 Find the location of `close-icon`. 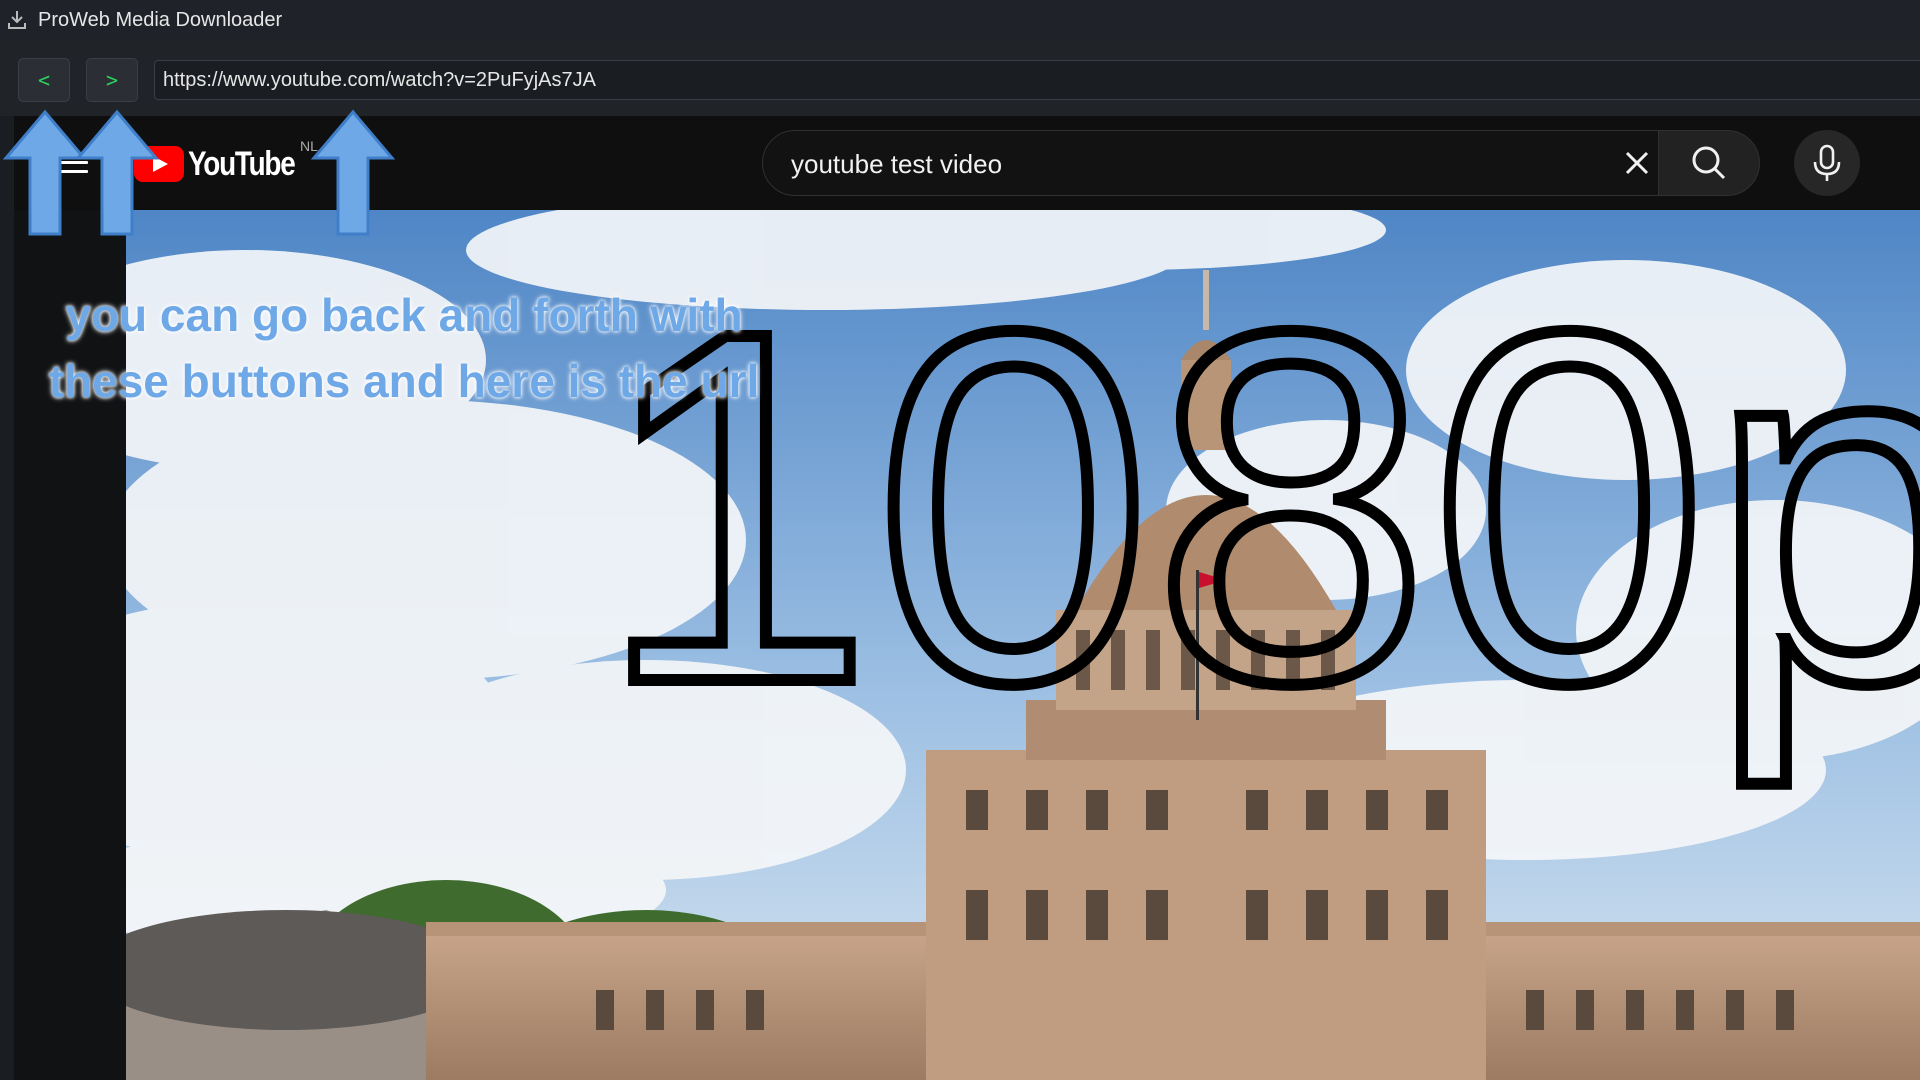

close-icon is located at coordinates (1637, 163).